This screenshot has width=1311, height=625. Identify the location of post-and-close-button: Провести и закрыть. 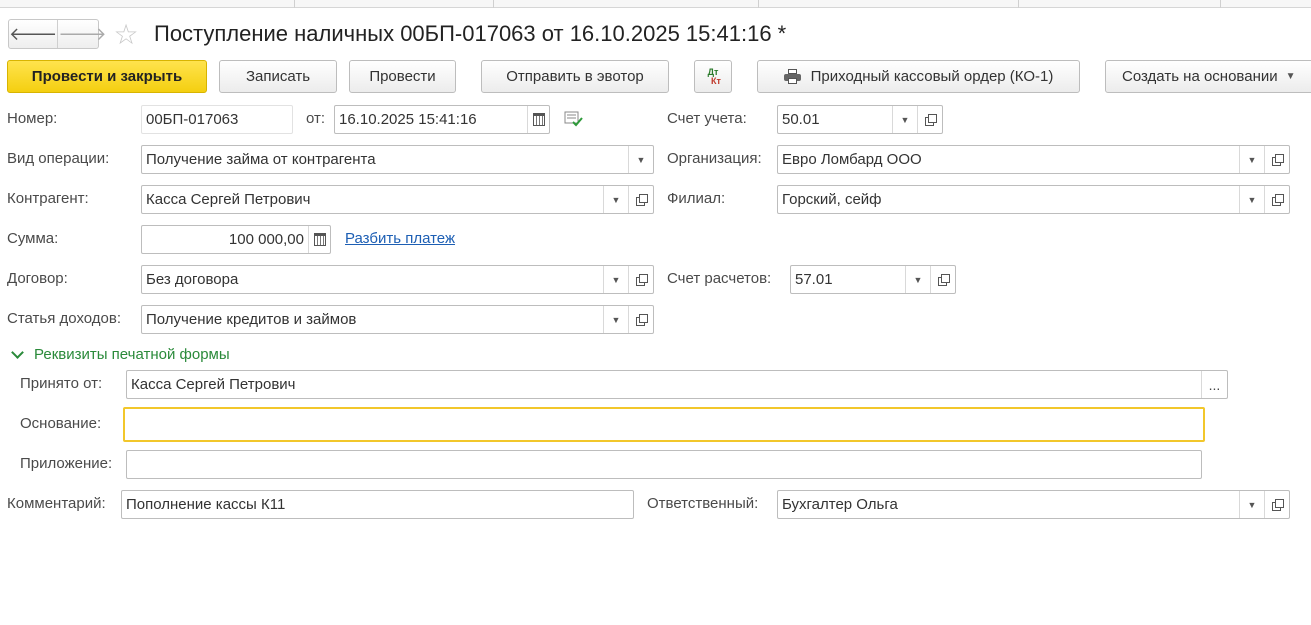
(107, 76).